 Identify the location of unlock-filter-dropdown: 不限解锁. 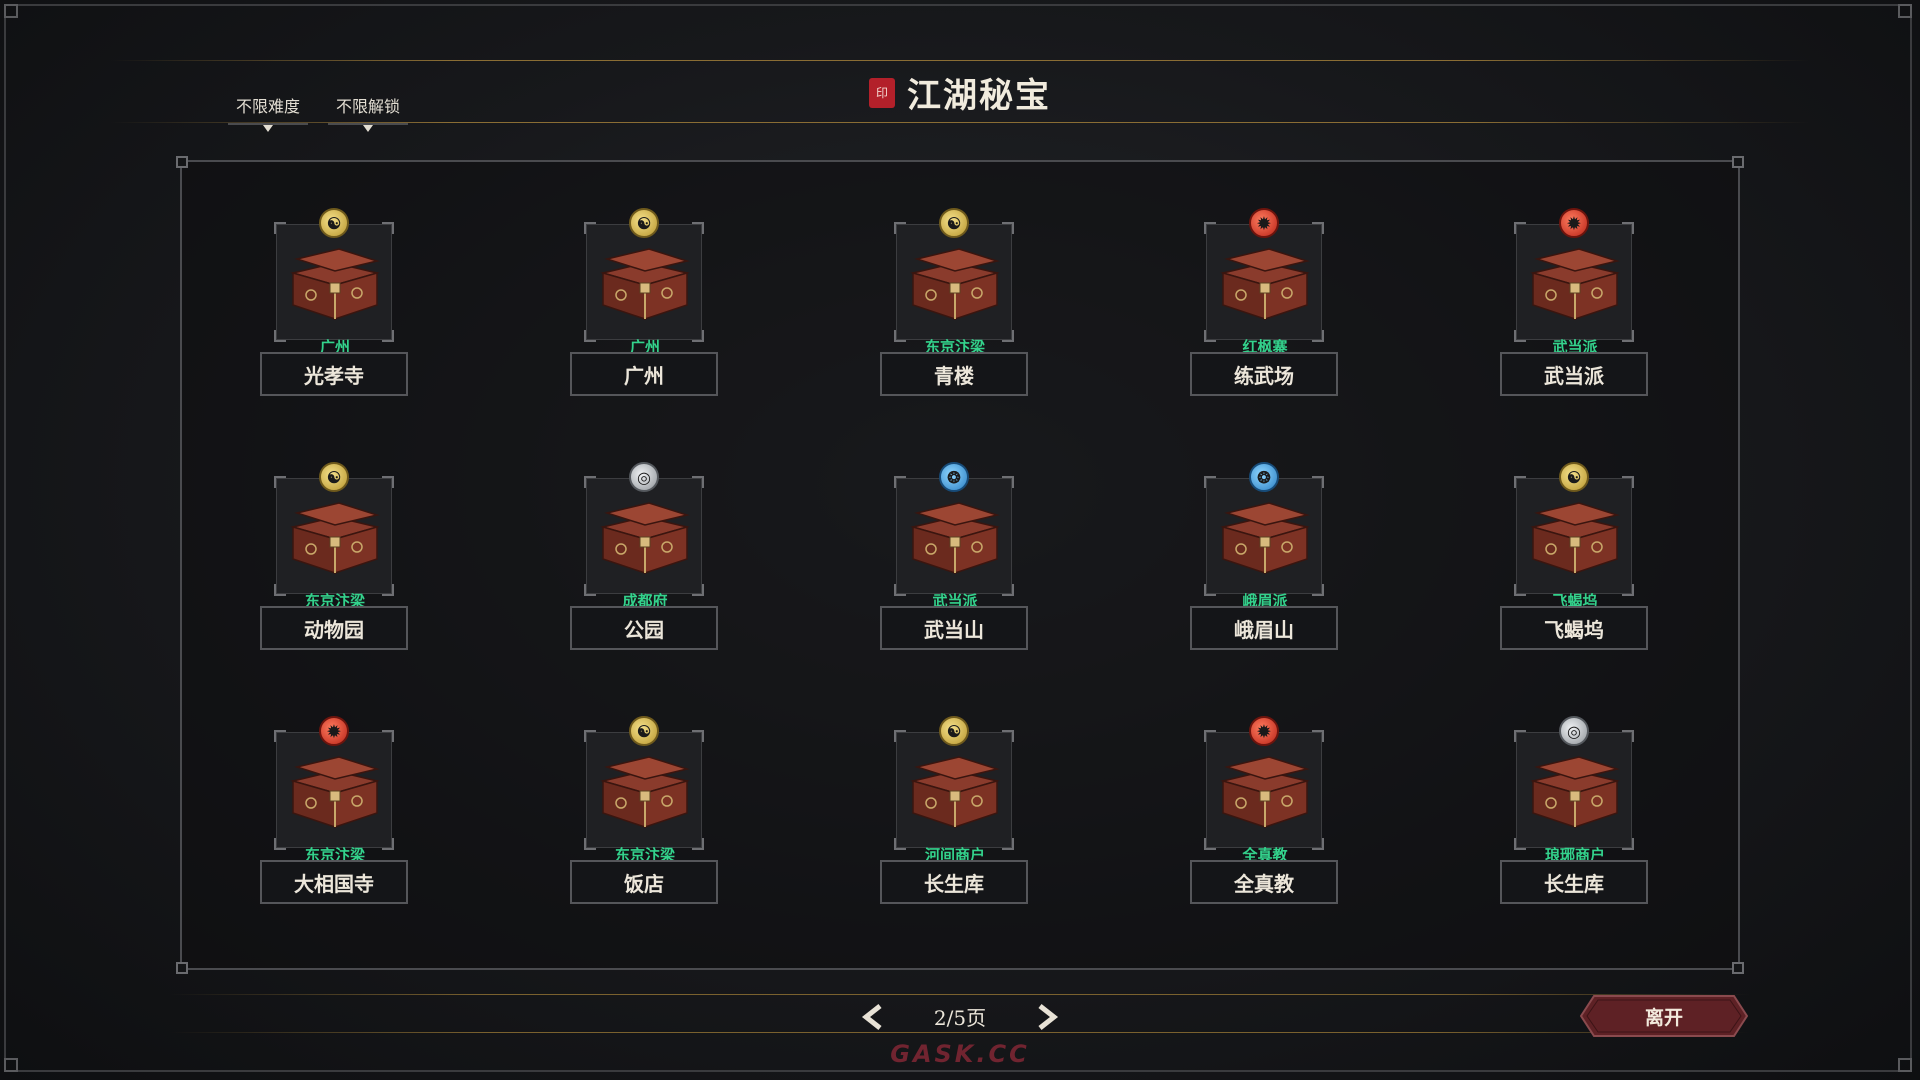
(368, 112).